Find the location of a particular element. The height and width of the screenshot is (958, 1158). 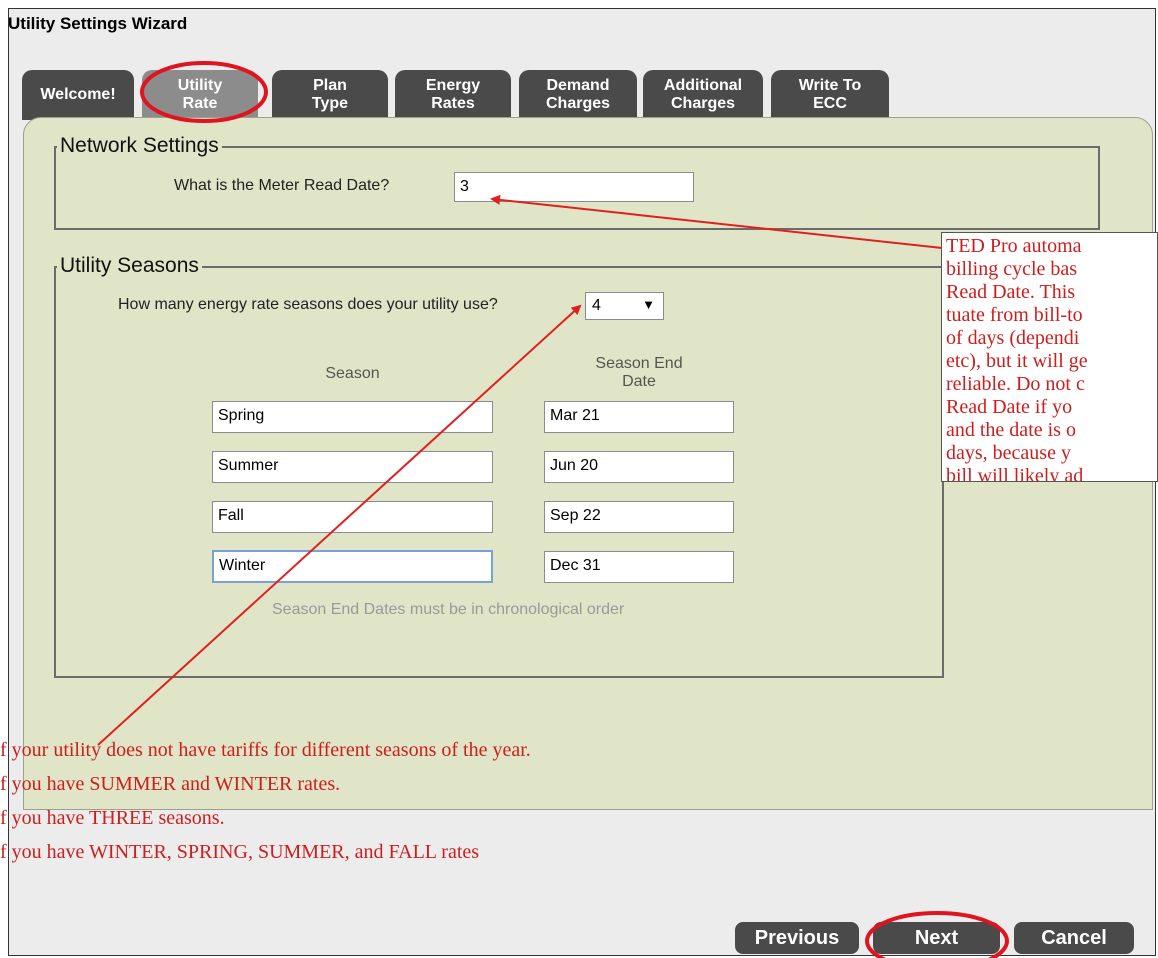

utility-rate-highlight is located at coordinates (204, 92).